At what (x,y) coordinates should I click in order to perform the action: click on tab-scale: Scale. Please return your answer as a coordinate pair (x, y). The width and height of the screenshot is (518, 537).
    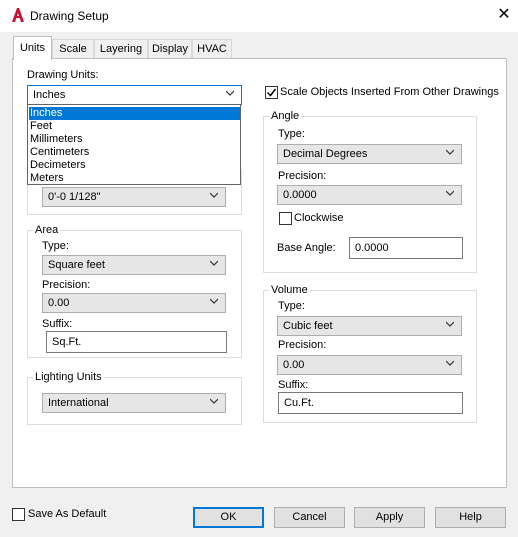
    Looking at the image, I should click on (73, 49).